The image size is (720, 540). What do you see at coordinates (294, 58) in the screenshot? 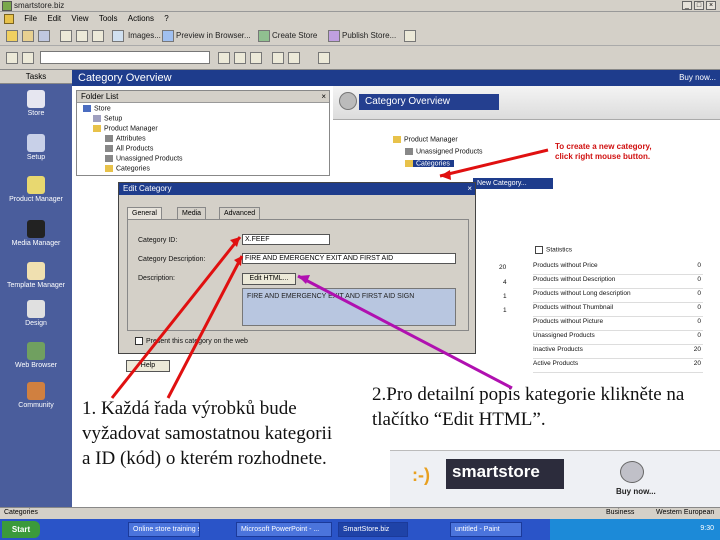
I see `down-icon` at bounding box center [294, 58].